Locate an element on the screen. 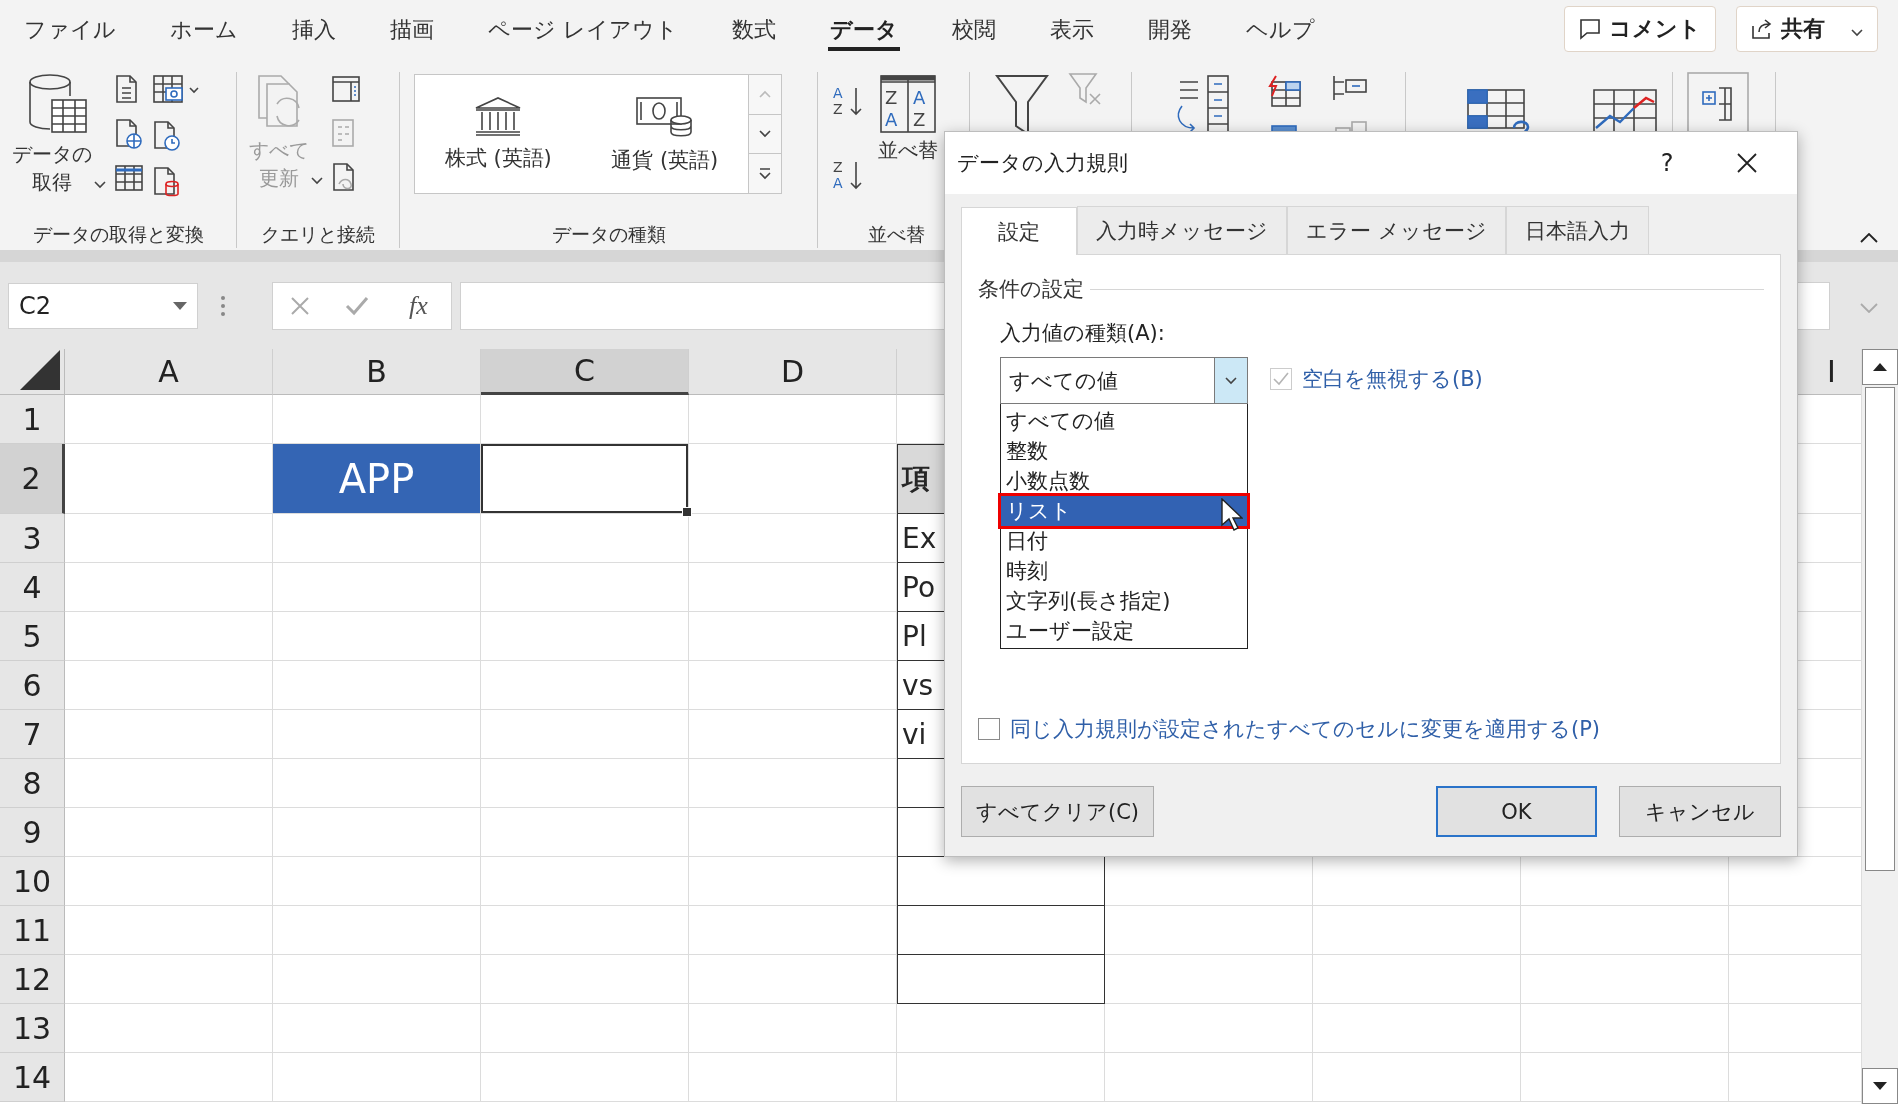  list-option: 時刻 is located at coordinates (1124, 571).